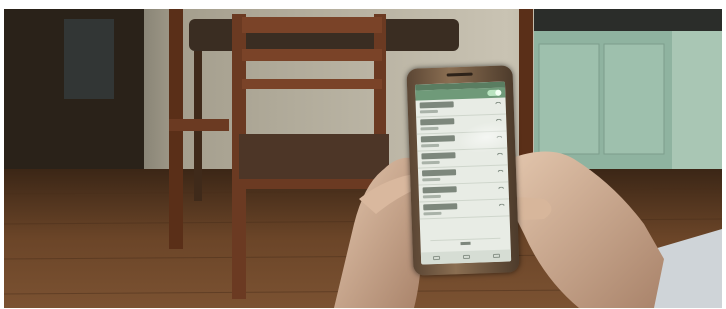 The height and width of the screenshot is (309, 726). Describe the element at coordinates (436, 258) in the screenshot. I see `back-icon` at that location.